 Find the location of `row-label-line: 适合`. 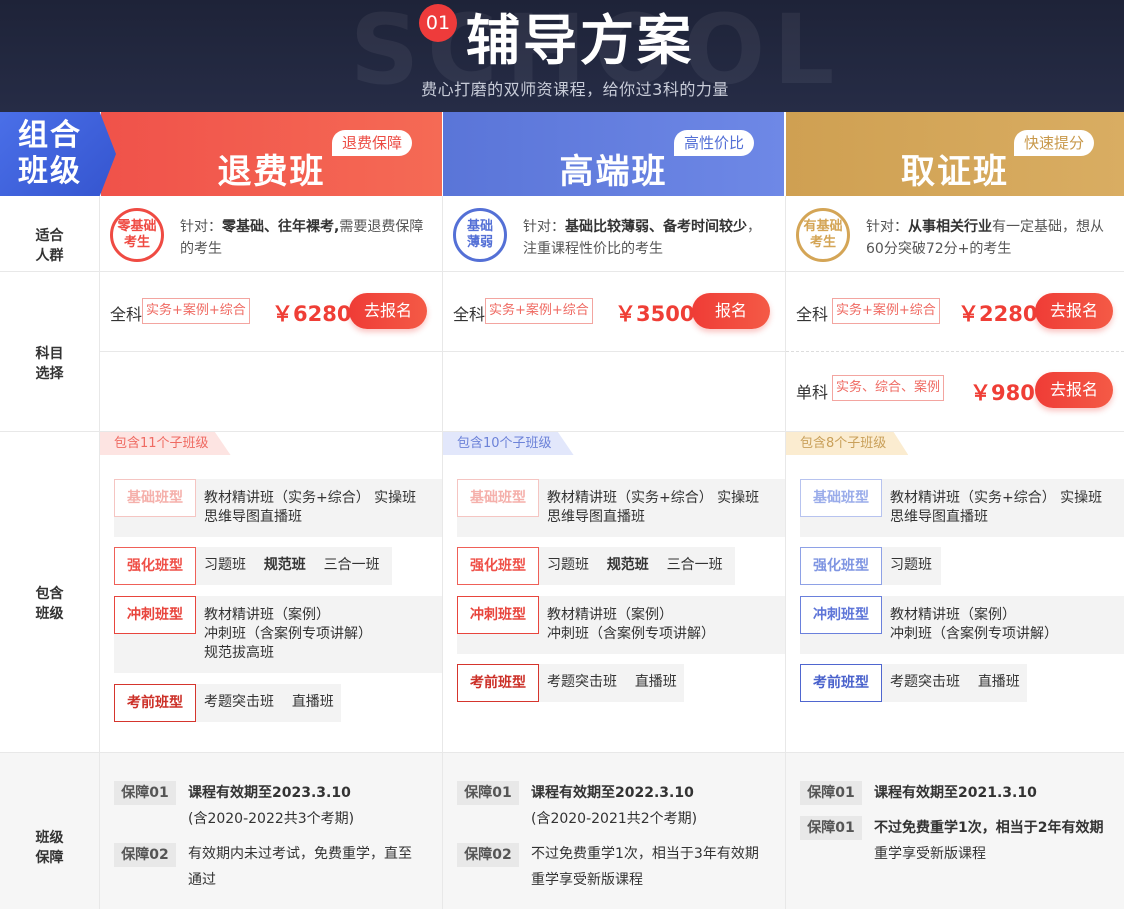

row-label-line: 适合 is located at coordinates (49, 236).